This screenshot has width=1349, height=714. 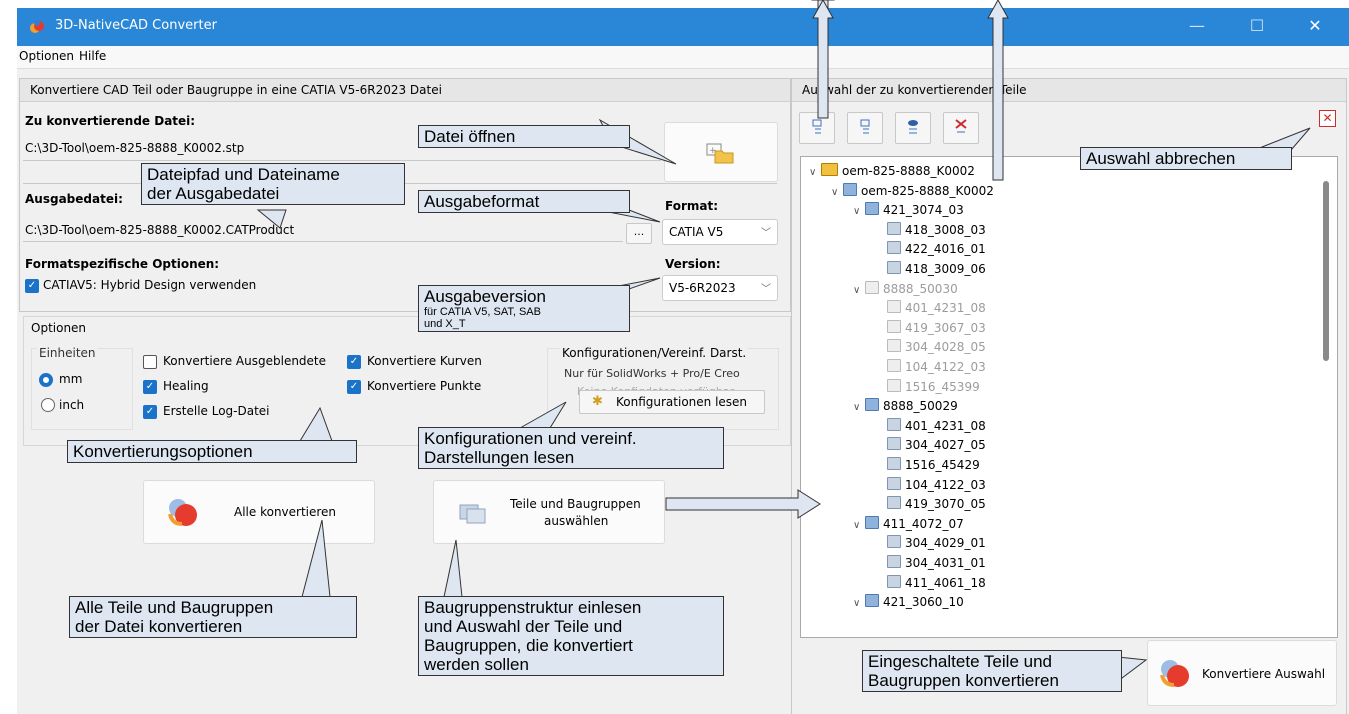 What do you see at coordinates (960, 661) in the screenshot?
I see `callout-convert-selection-line1: Eingeschaltete Teile und` at bounding box center [960, 661].